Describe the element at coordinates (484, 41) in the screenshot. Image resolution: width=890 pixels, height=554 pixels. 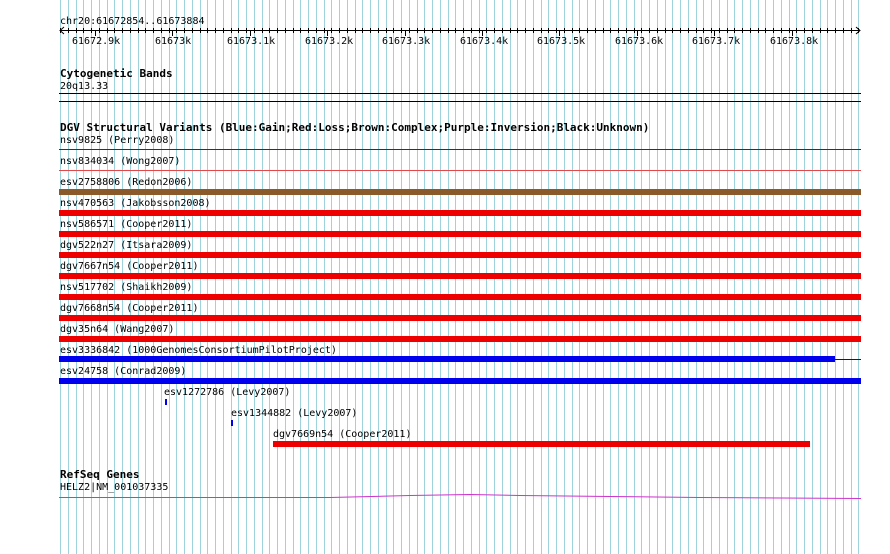
I see `ruler-tick-label: 61673.4k` at that location.